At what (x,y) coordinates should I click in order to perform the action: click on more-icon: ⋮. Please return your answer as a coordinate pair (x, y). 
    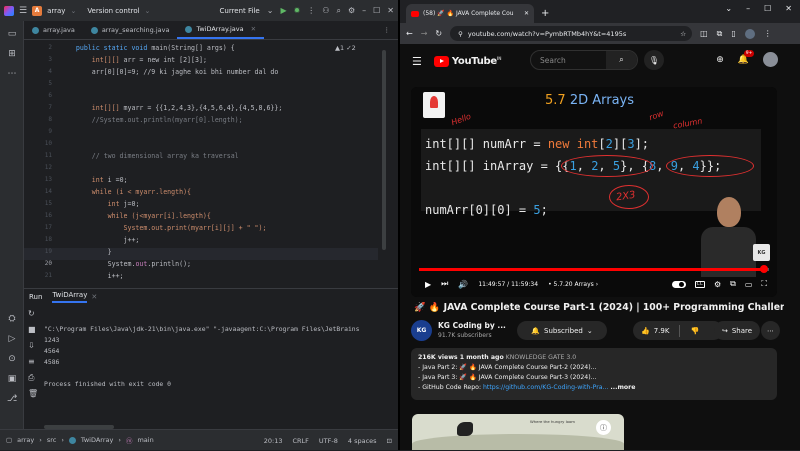
    Looking at the image, I should click on (311, 10).